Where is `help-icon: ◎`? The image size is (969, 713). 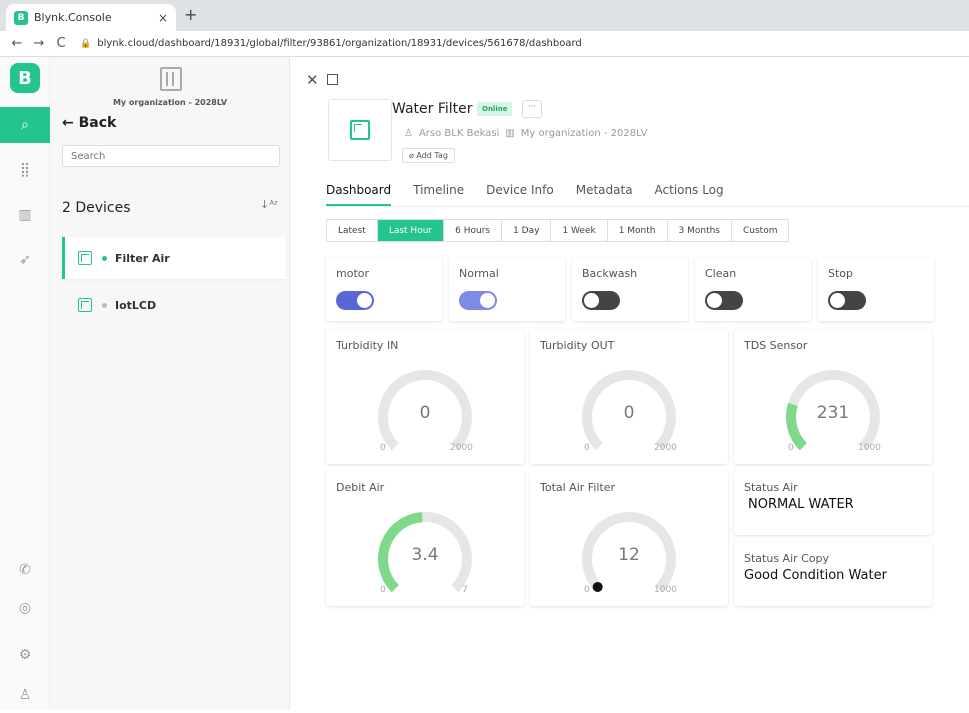
help-icon: ◎ is located at coordinates (25, 608).